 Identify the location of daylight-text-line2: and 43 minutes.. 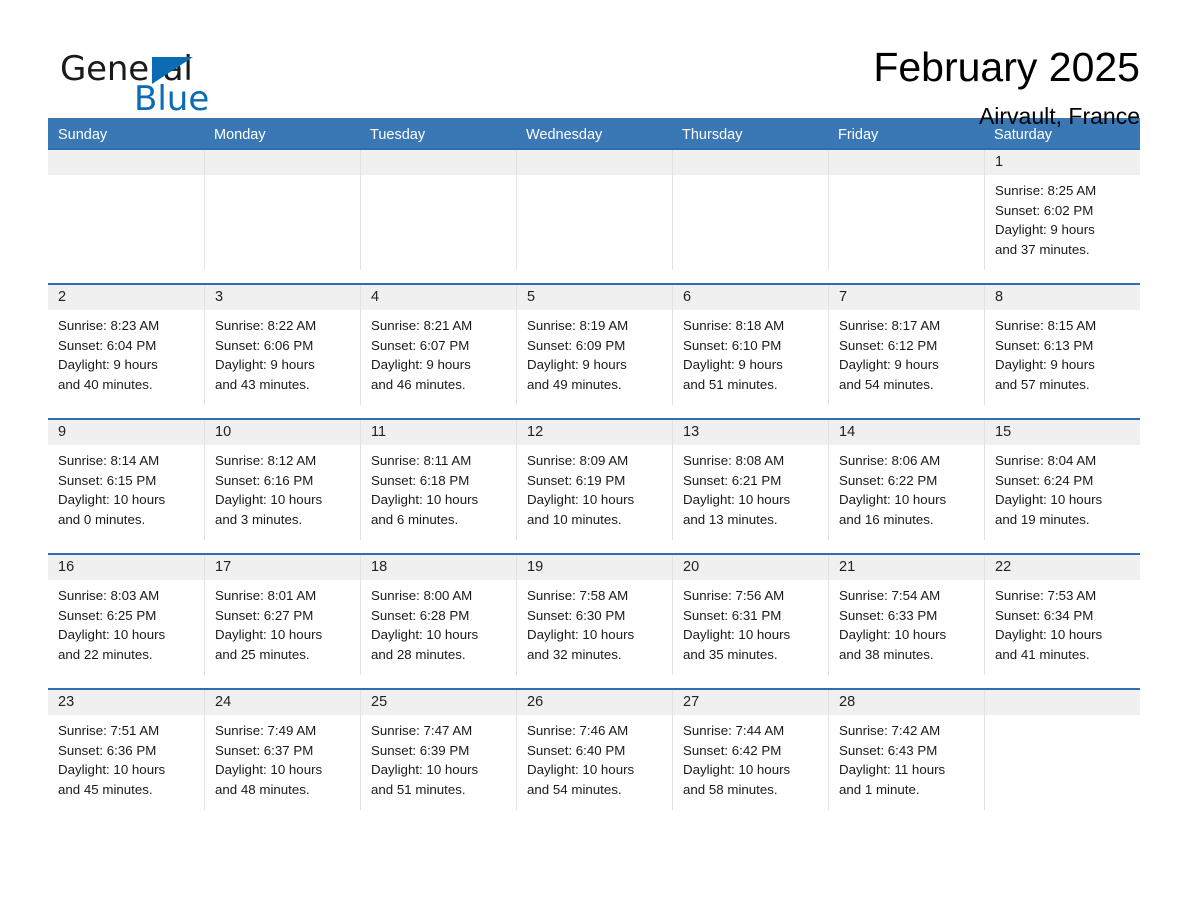
(262, 384).